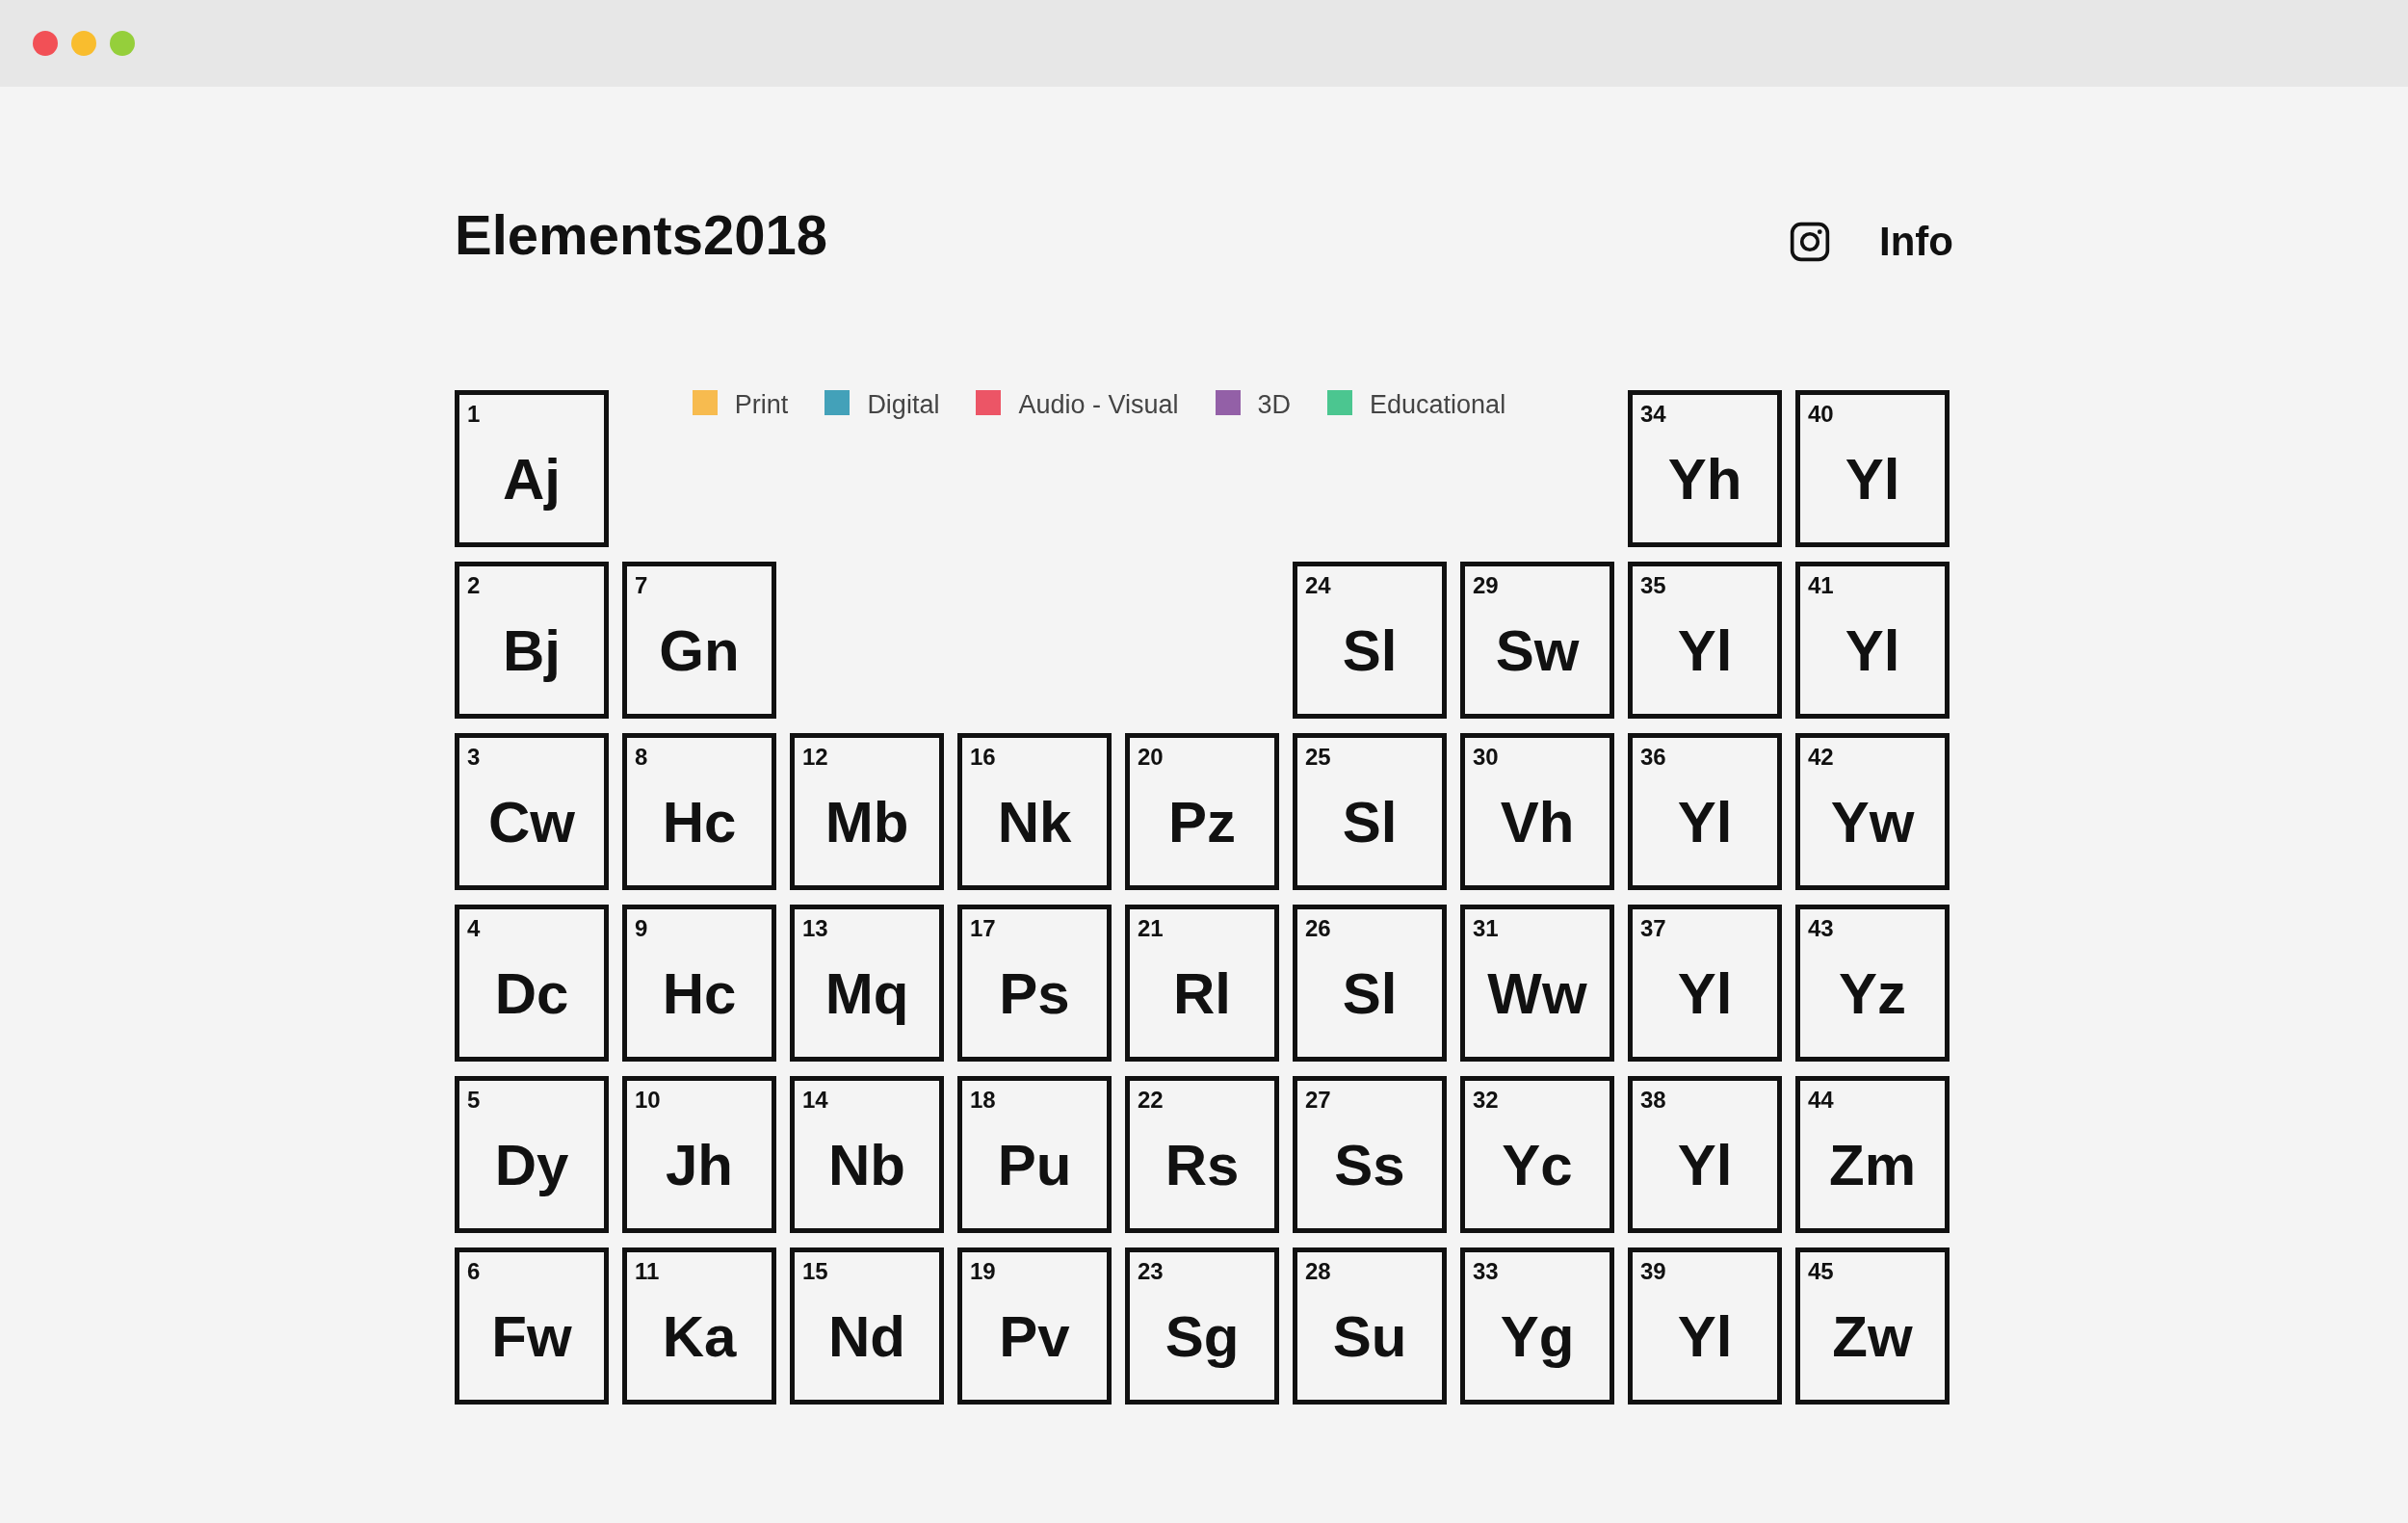 The height and width of the screenshot is (1523, 2408). I want to click on element-number: 39, so click(1653, 1271).